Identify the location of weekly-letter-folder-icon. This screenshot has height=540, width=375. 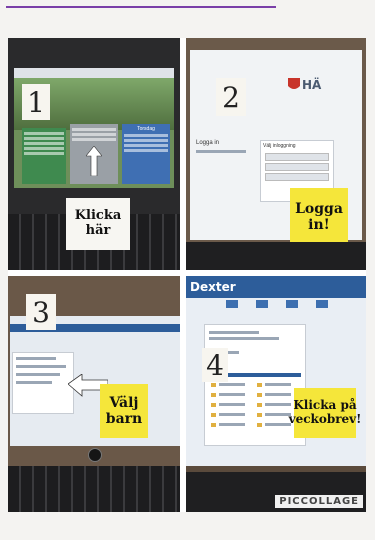
(259, 425).